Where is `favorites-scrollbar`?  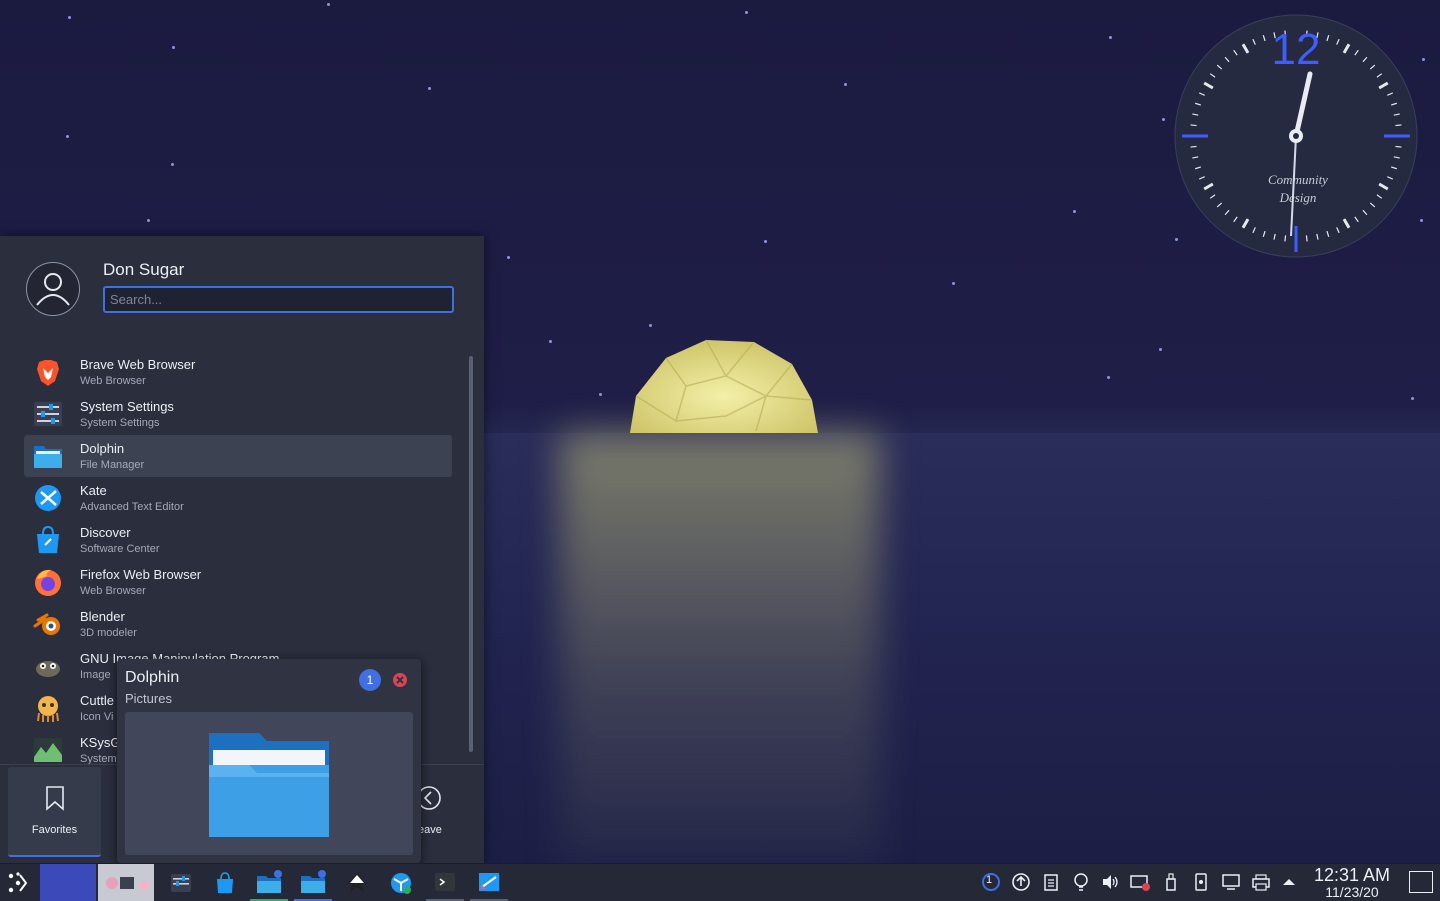
favorites-scrollbar is located at coordinates (471, 554).